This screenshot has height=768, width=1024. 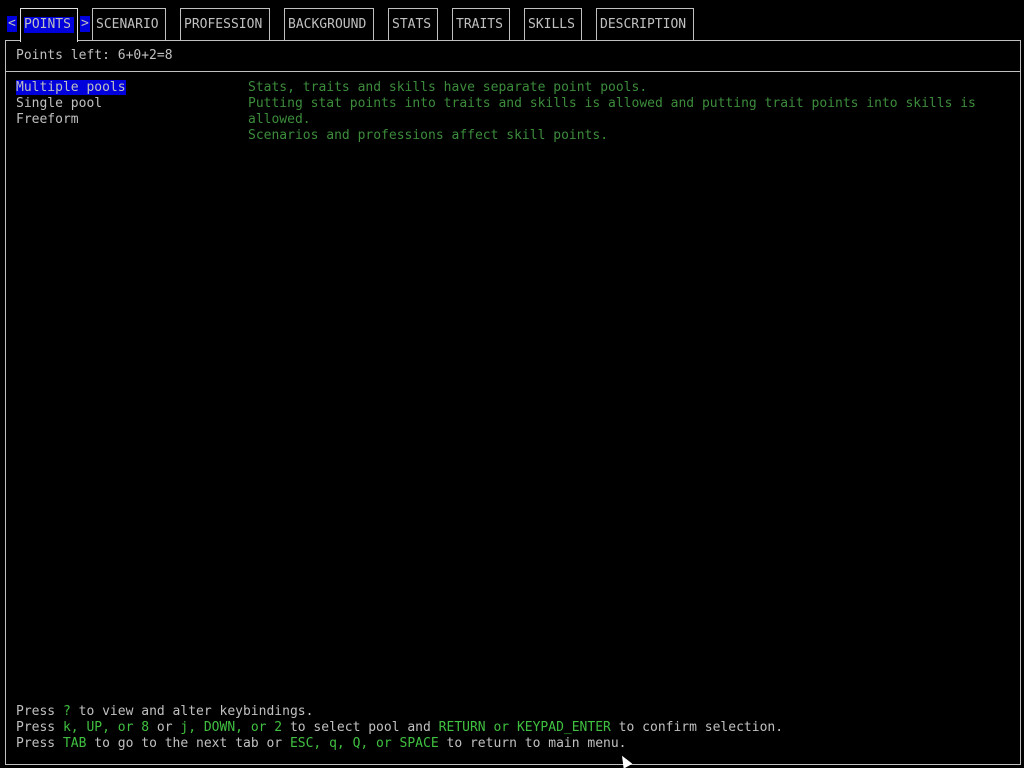 I want to click on tab-traits: TRAITS, so click(x=481, y=24).